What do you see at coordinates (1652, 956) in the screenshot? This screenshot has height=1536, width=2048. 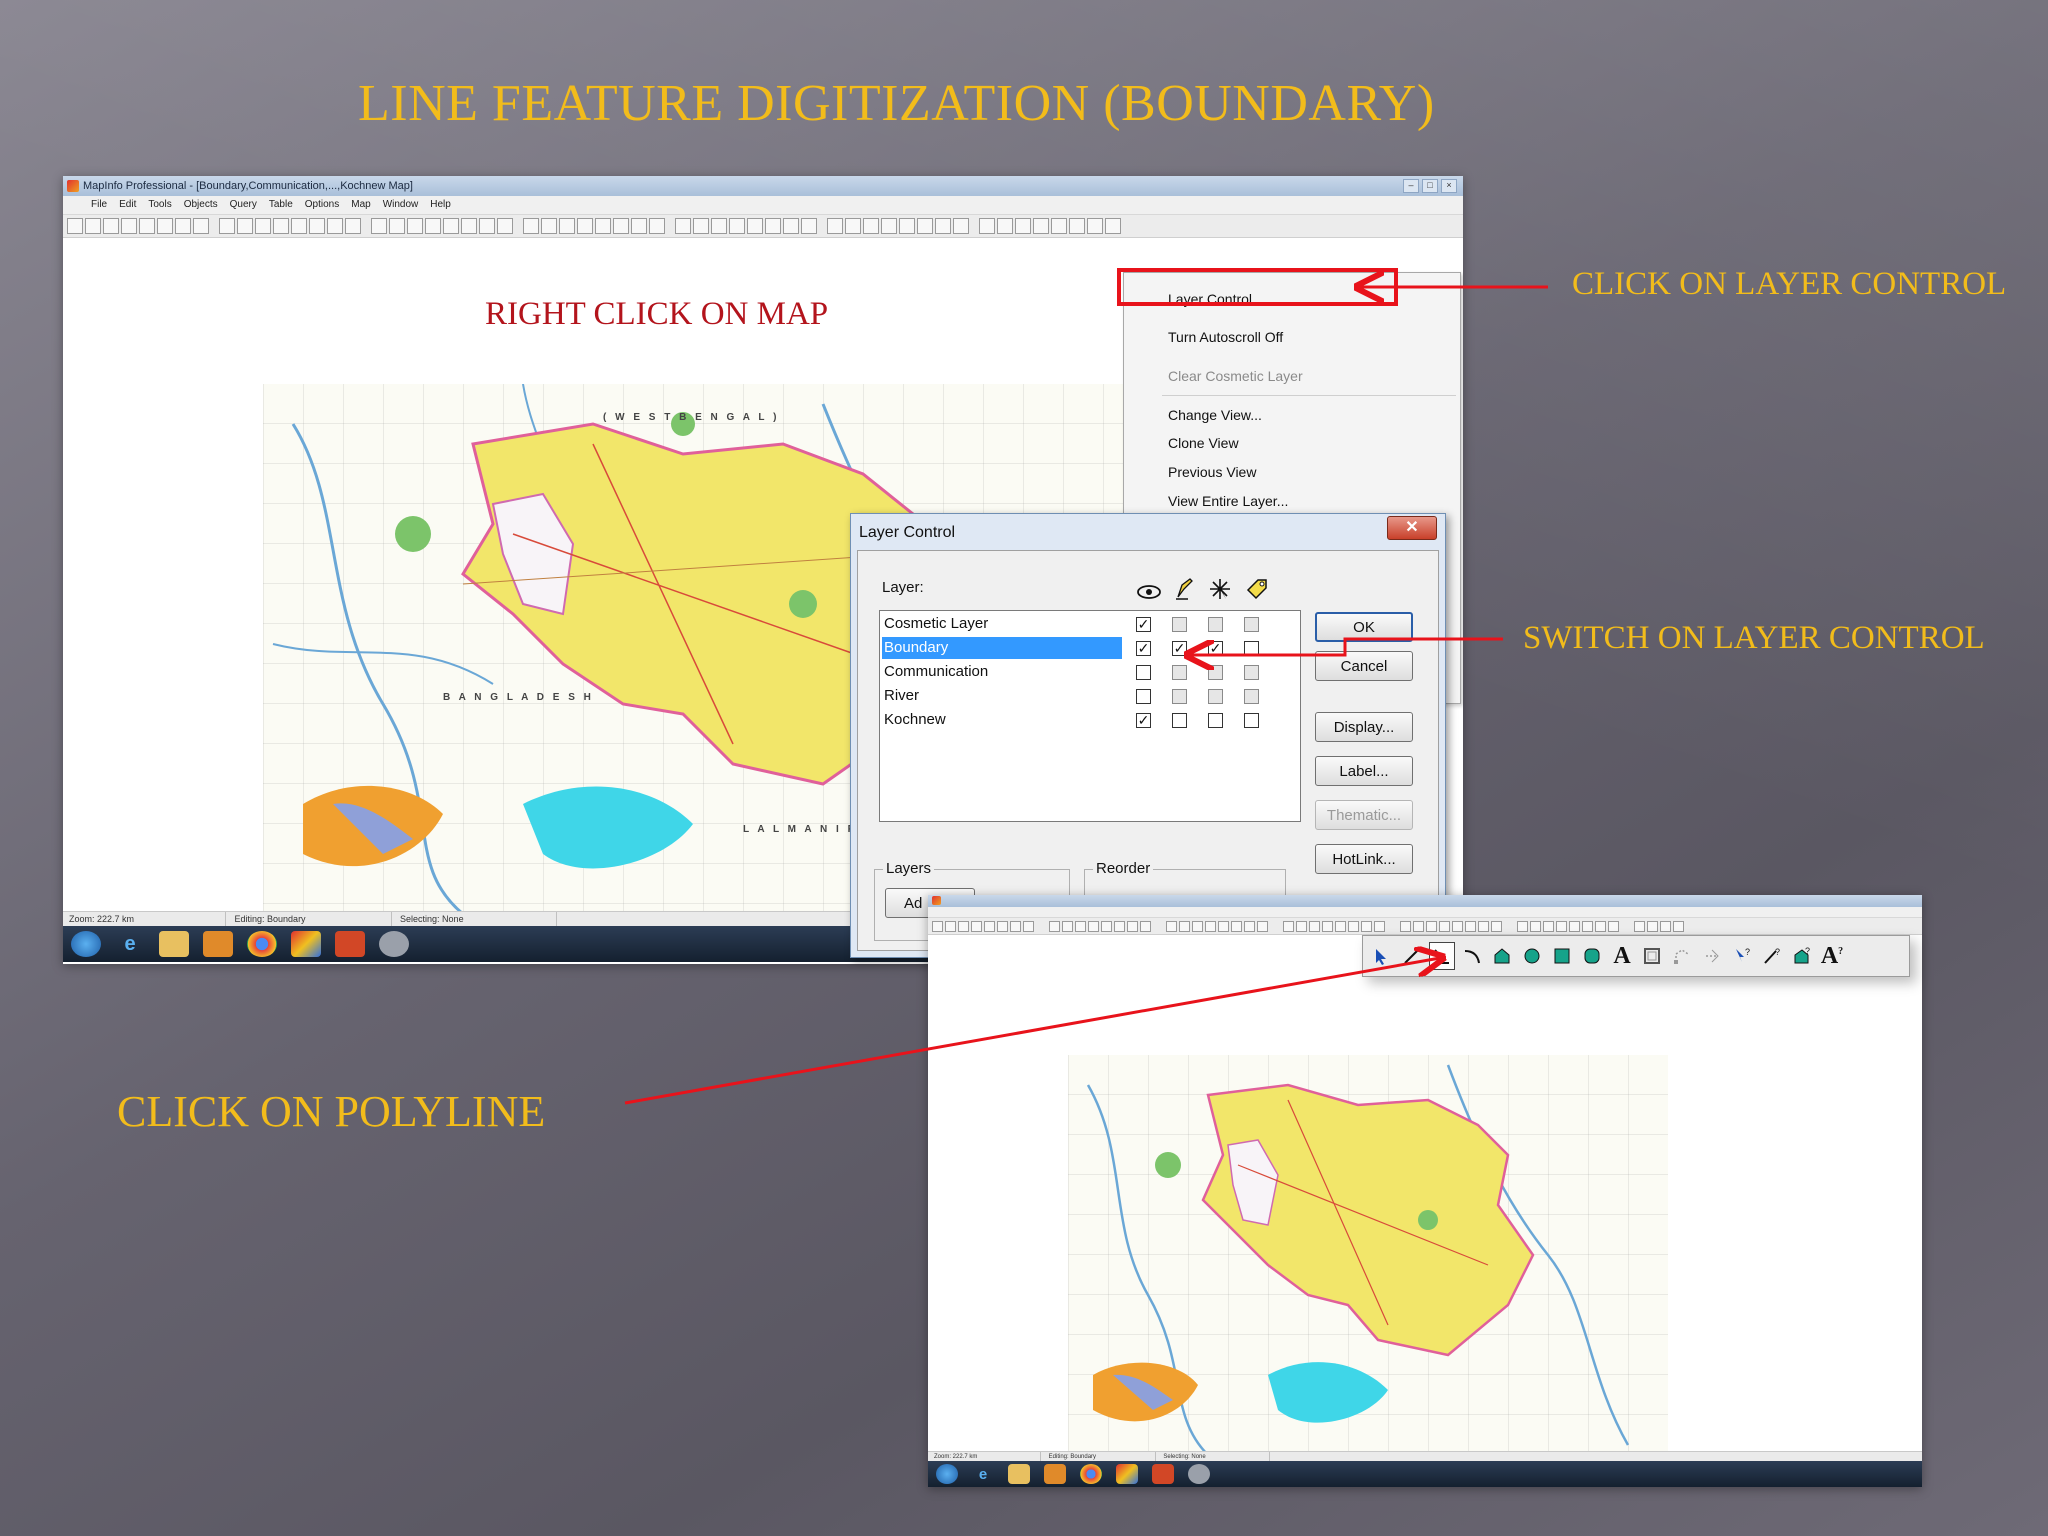 I see `frame-tool-icon` at bounding box center [1652, 956].